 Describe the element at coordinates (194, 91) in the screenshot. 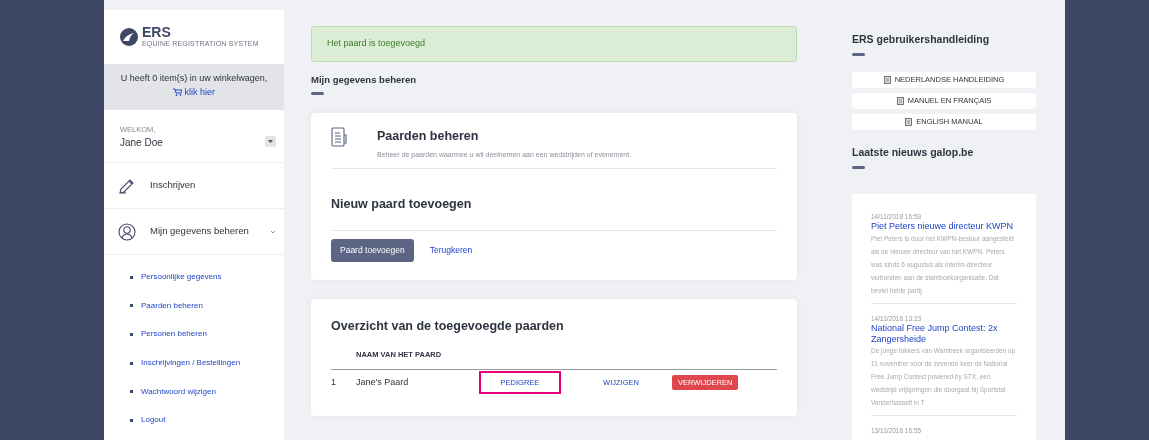

I see `cart-link: klik hier` at that location.